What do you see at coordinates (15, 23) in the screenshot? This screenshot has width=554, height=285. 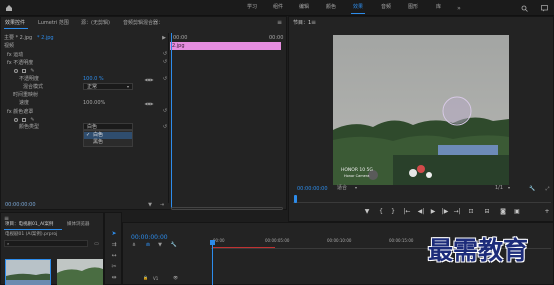 I see `tab-effect-controls: 效果控件` at bounding box center [15, 23].